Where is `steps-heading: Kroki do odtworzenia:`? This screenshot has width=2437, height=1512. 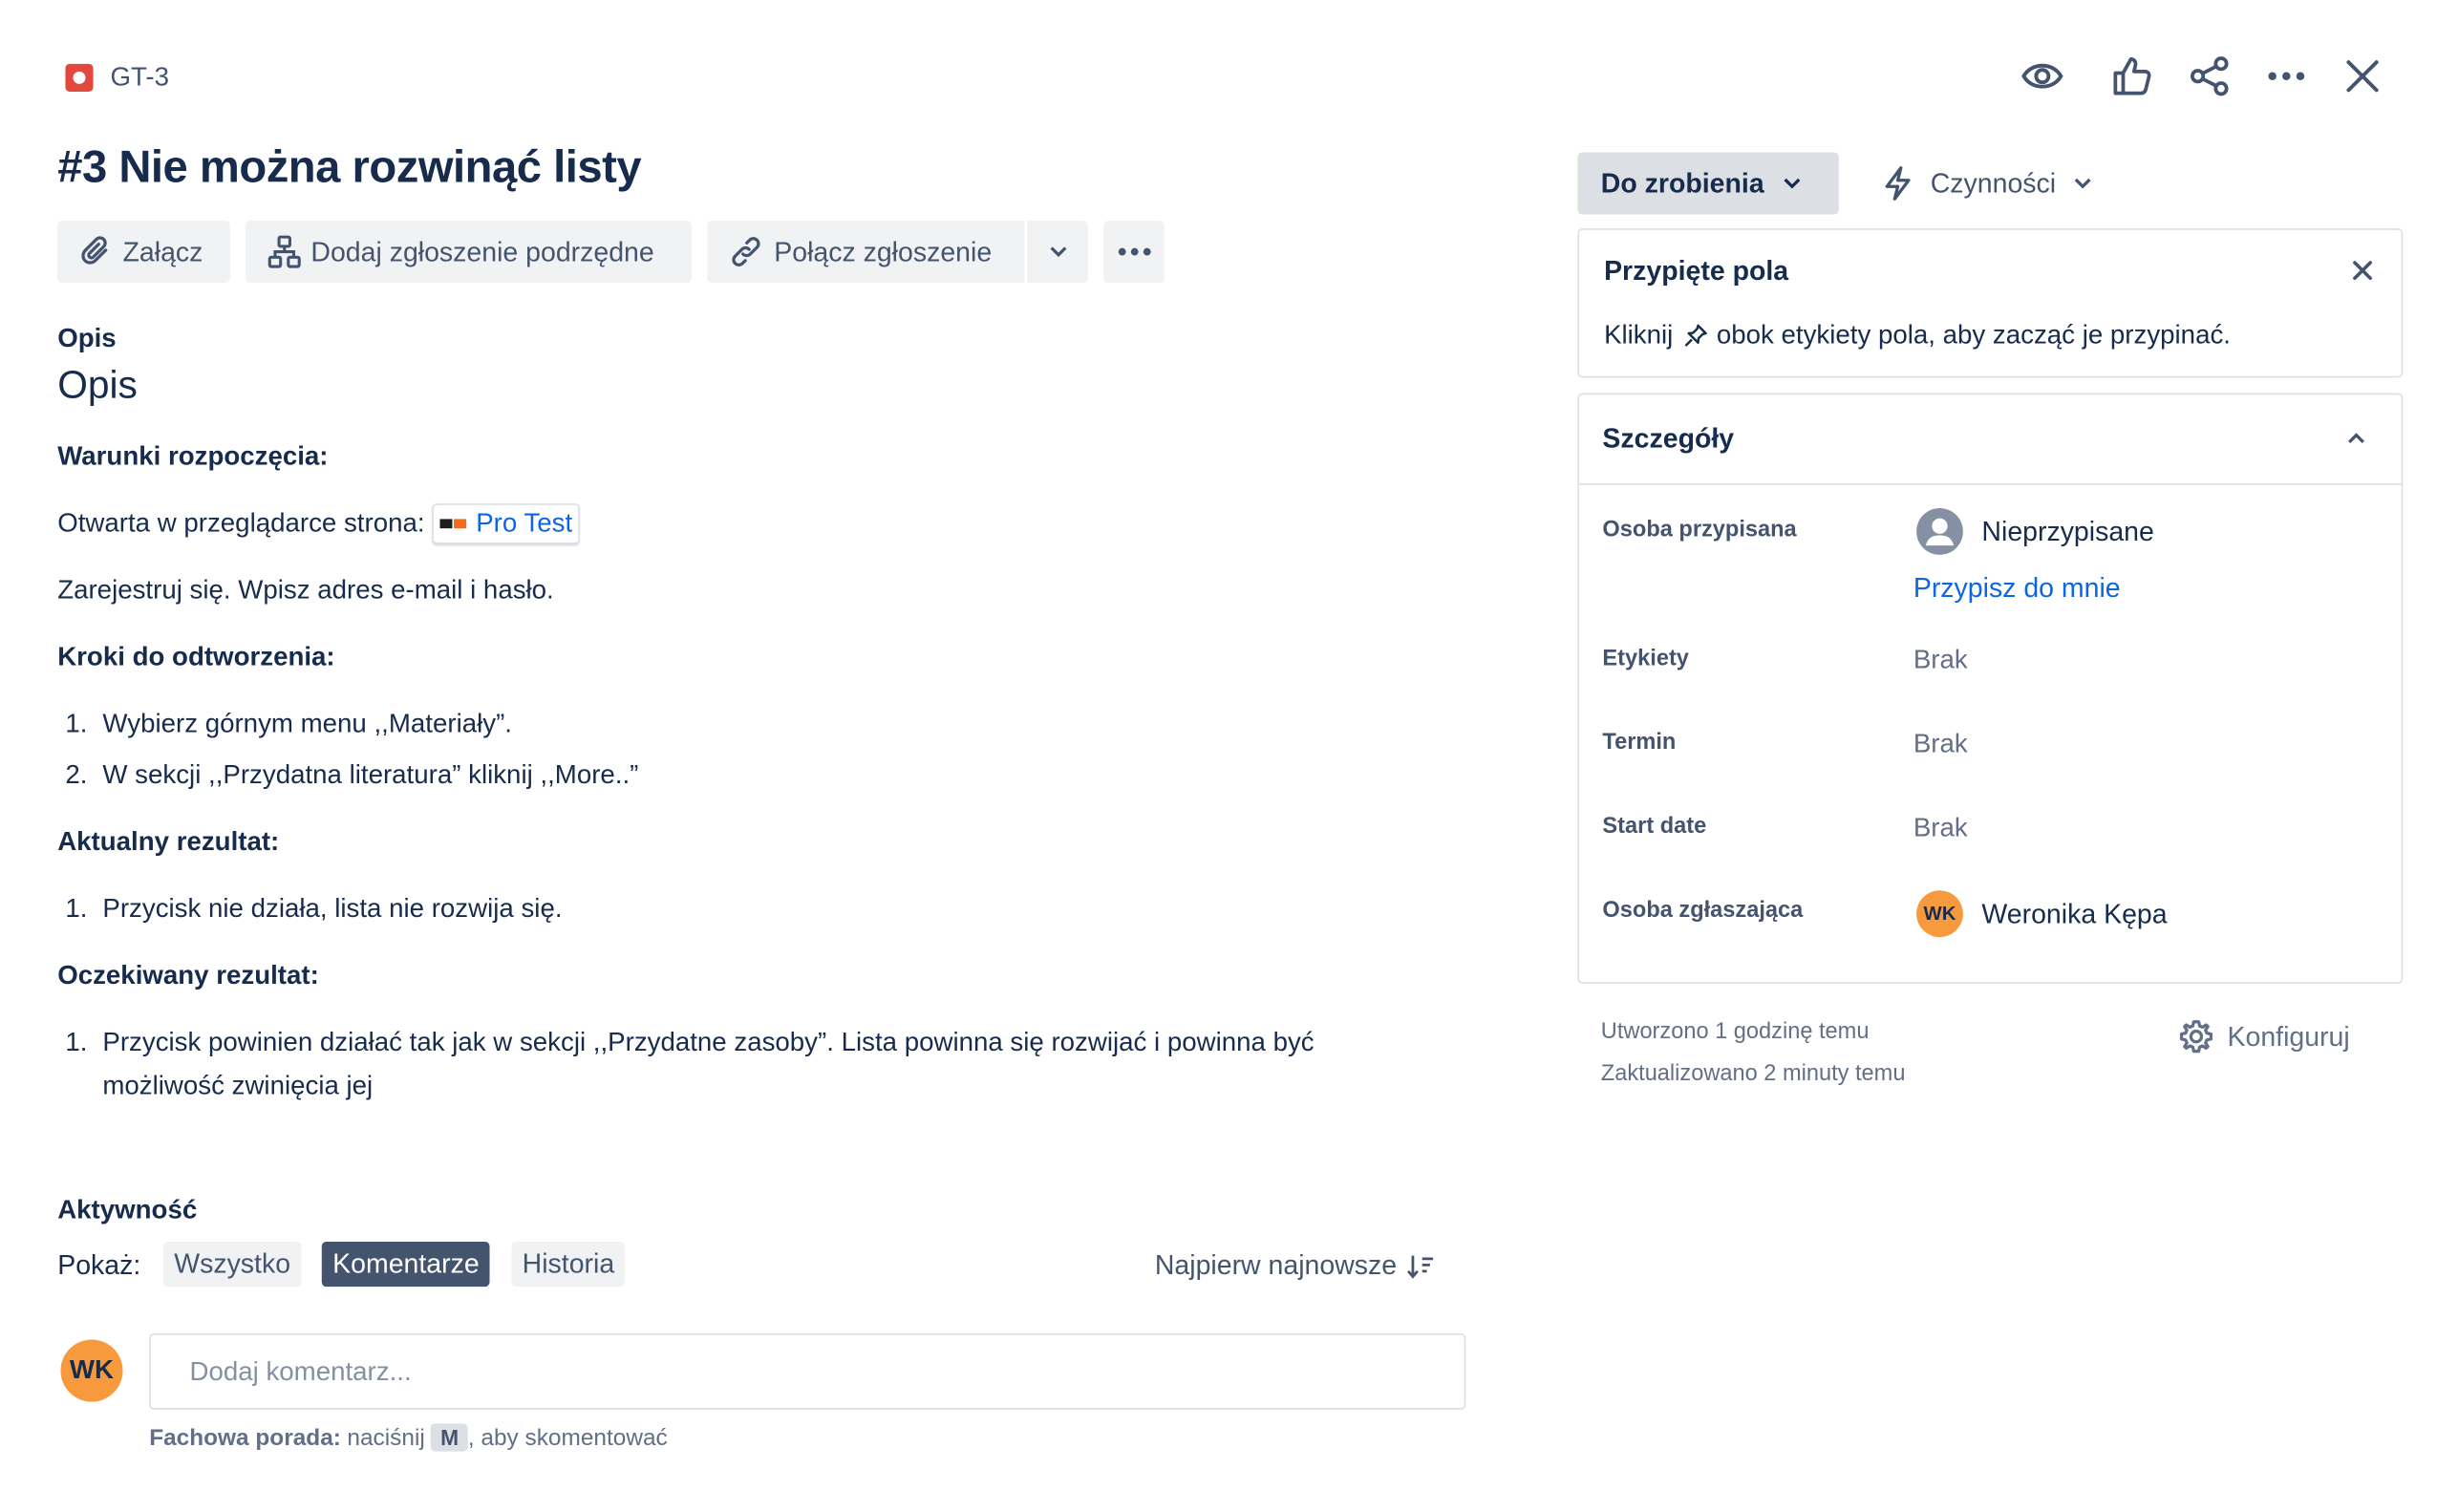
steps-heading: Kroki do odtworzenia: is located at coordinates (196, 656).